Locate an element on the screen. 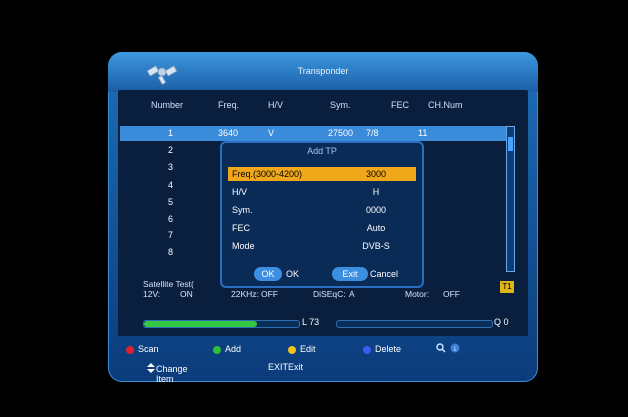  svg-text: i is located at coordinates (455, 349).